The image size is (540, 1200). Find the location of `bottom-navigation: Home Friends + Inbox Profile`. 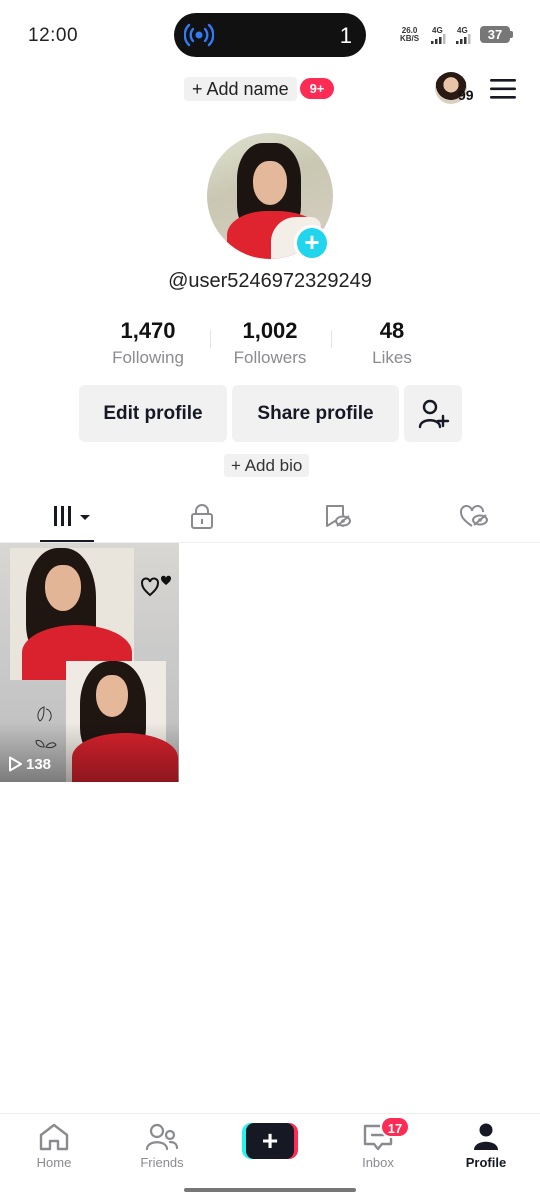

bottom-navigation: Home Friends + Inbox Profile is located at coordinates (270, 1156).